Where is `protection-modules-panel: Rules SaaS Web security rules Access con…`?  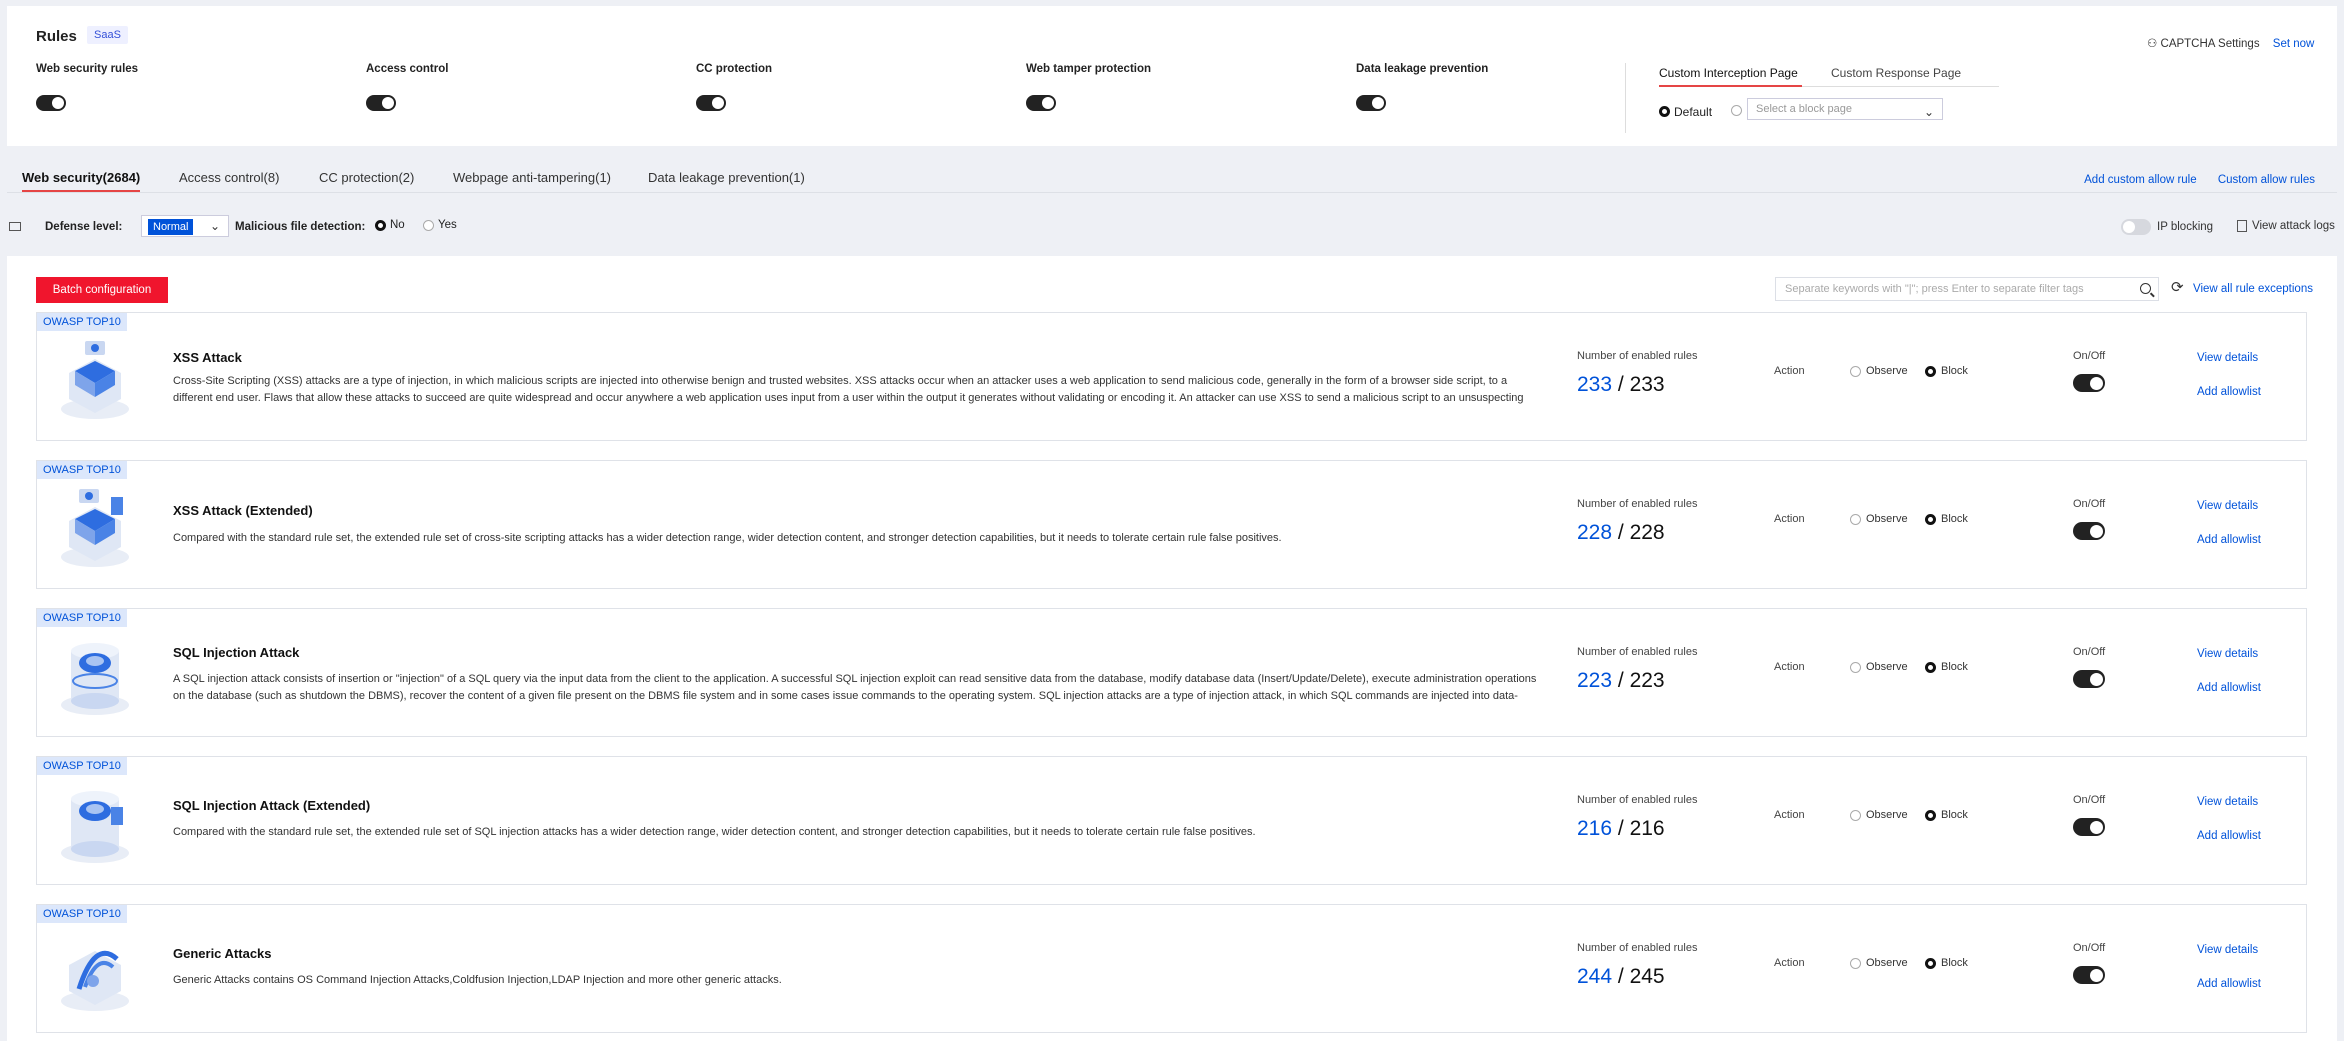 protection-modules-panel: Rules SaaS Web security rules Access con… is located at coordinates (1172, 76).